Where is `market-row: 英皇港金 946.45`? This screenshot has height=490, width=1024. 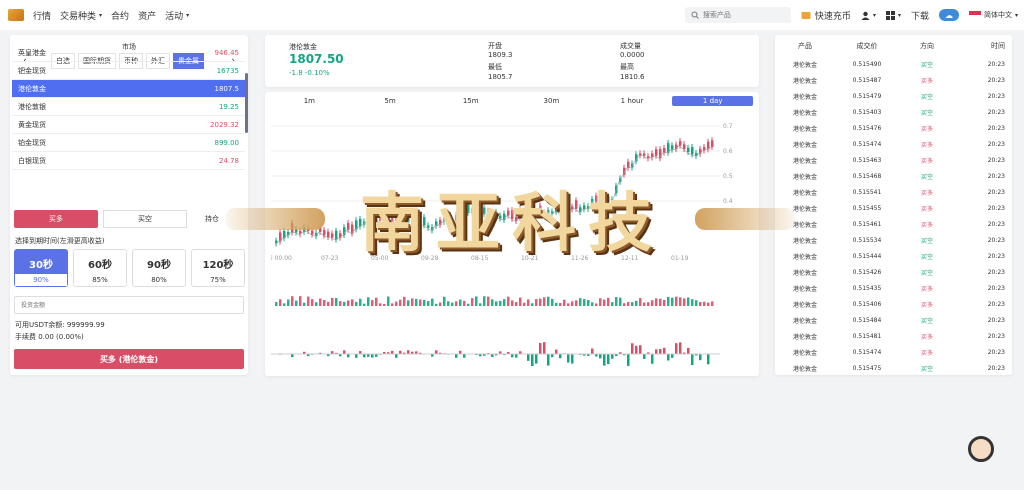
market-row: 英皇港金 946.45 is located at coordinates (128, 53).